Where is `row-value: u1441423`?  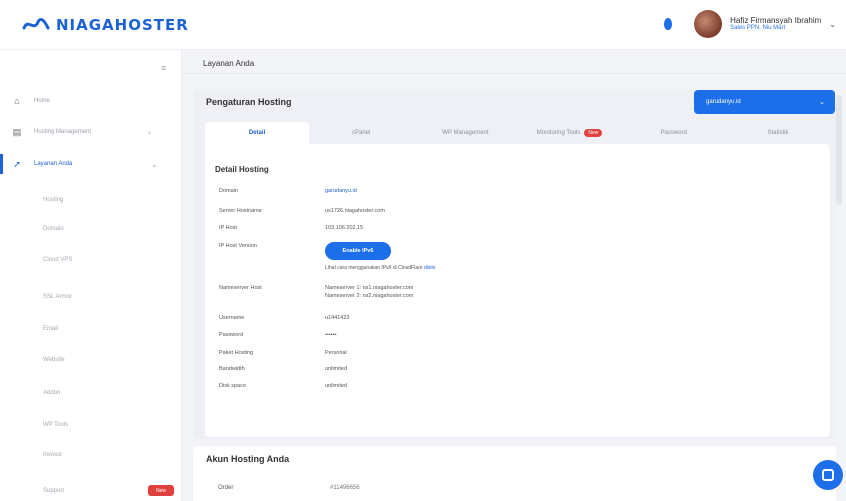
row-value: u1441423 is located at coordinates (337, 318).